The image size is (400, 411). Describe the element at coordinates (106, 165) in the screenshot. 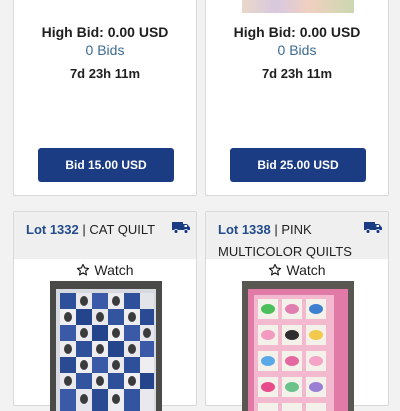

I see `bid-button: Bid 15.00 USD` at that location.